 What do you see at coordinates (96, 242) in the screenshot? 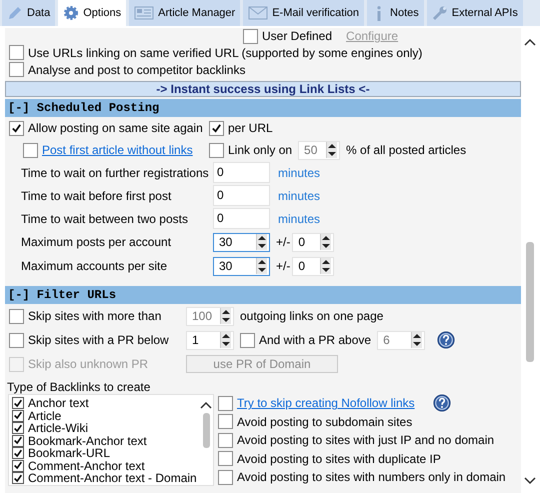
I see `field-label: Maximum posts per account` at bounding box center [96, 242].